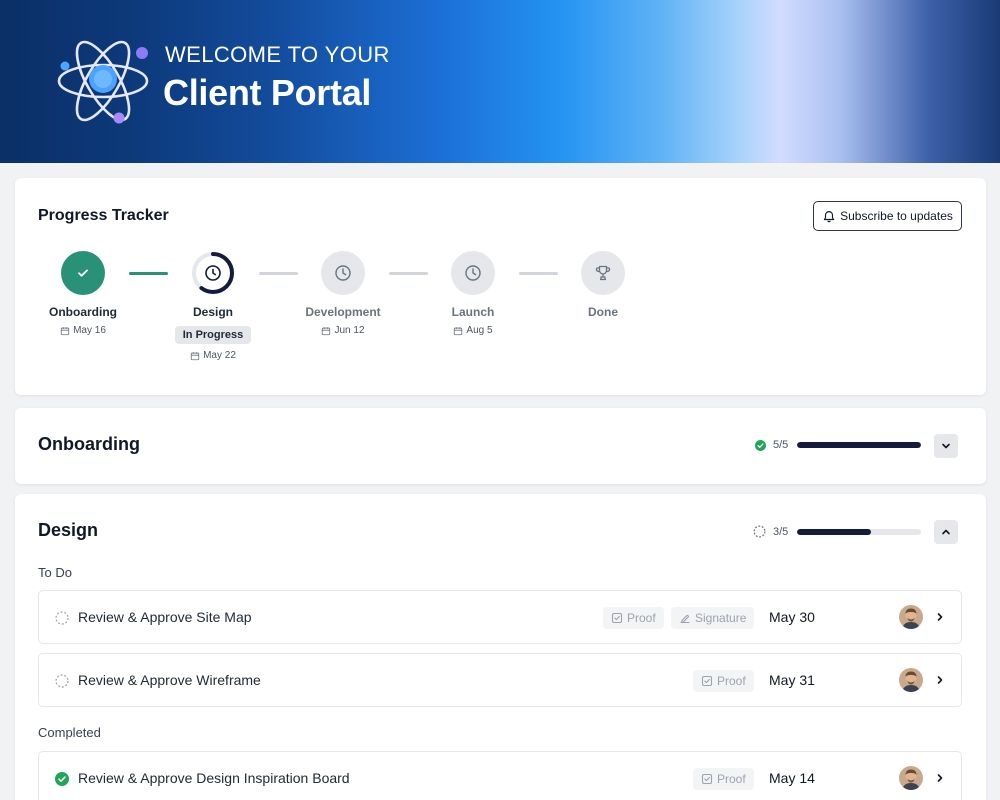 The image size is (1000, 800). What do you see at coordinates (169, 680) in the screenshot?
I see `task-title: Review & Approve Wireframe` at bounding box center [169, 680].